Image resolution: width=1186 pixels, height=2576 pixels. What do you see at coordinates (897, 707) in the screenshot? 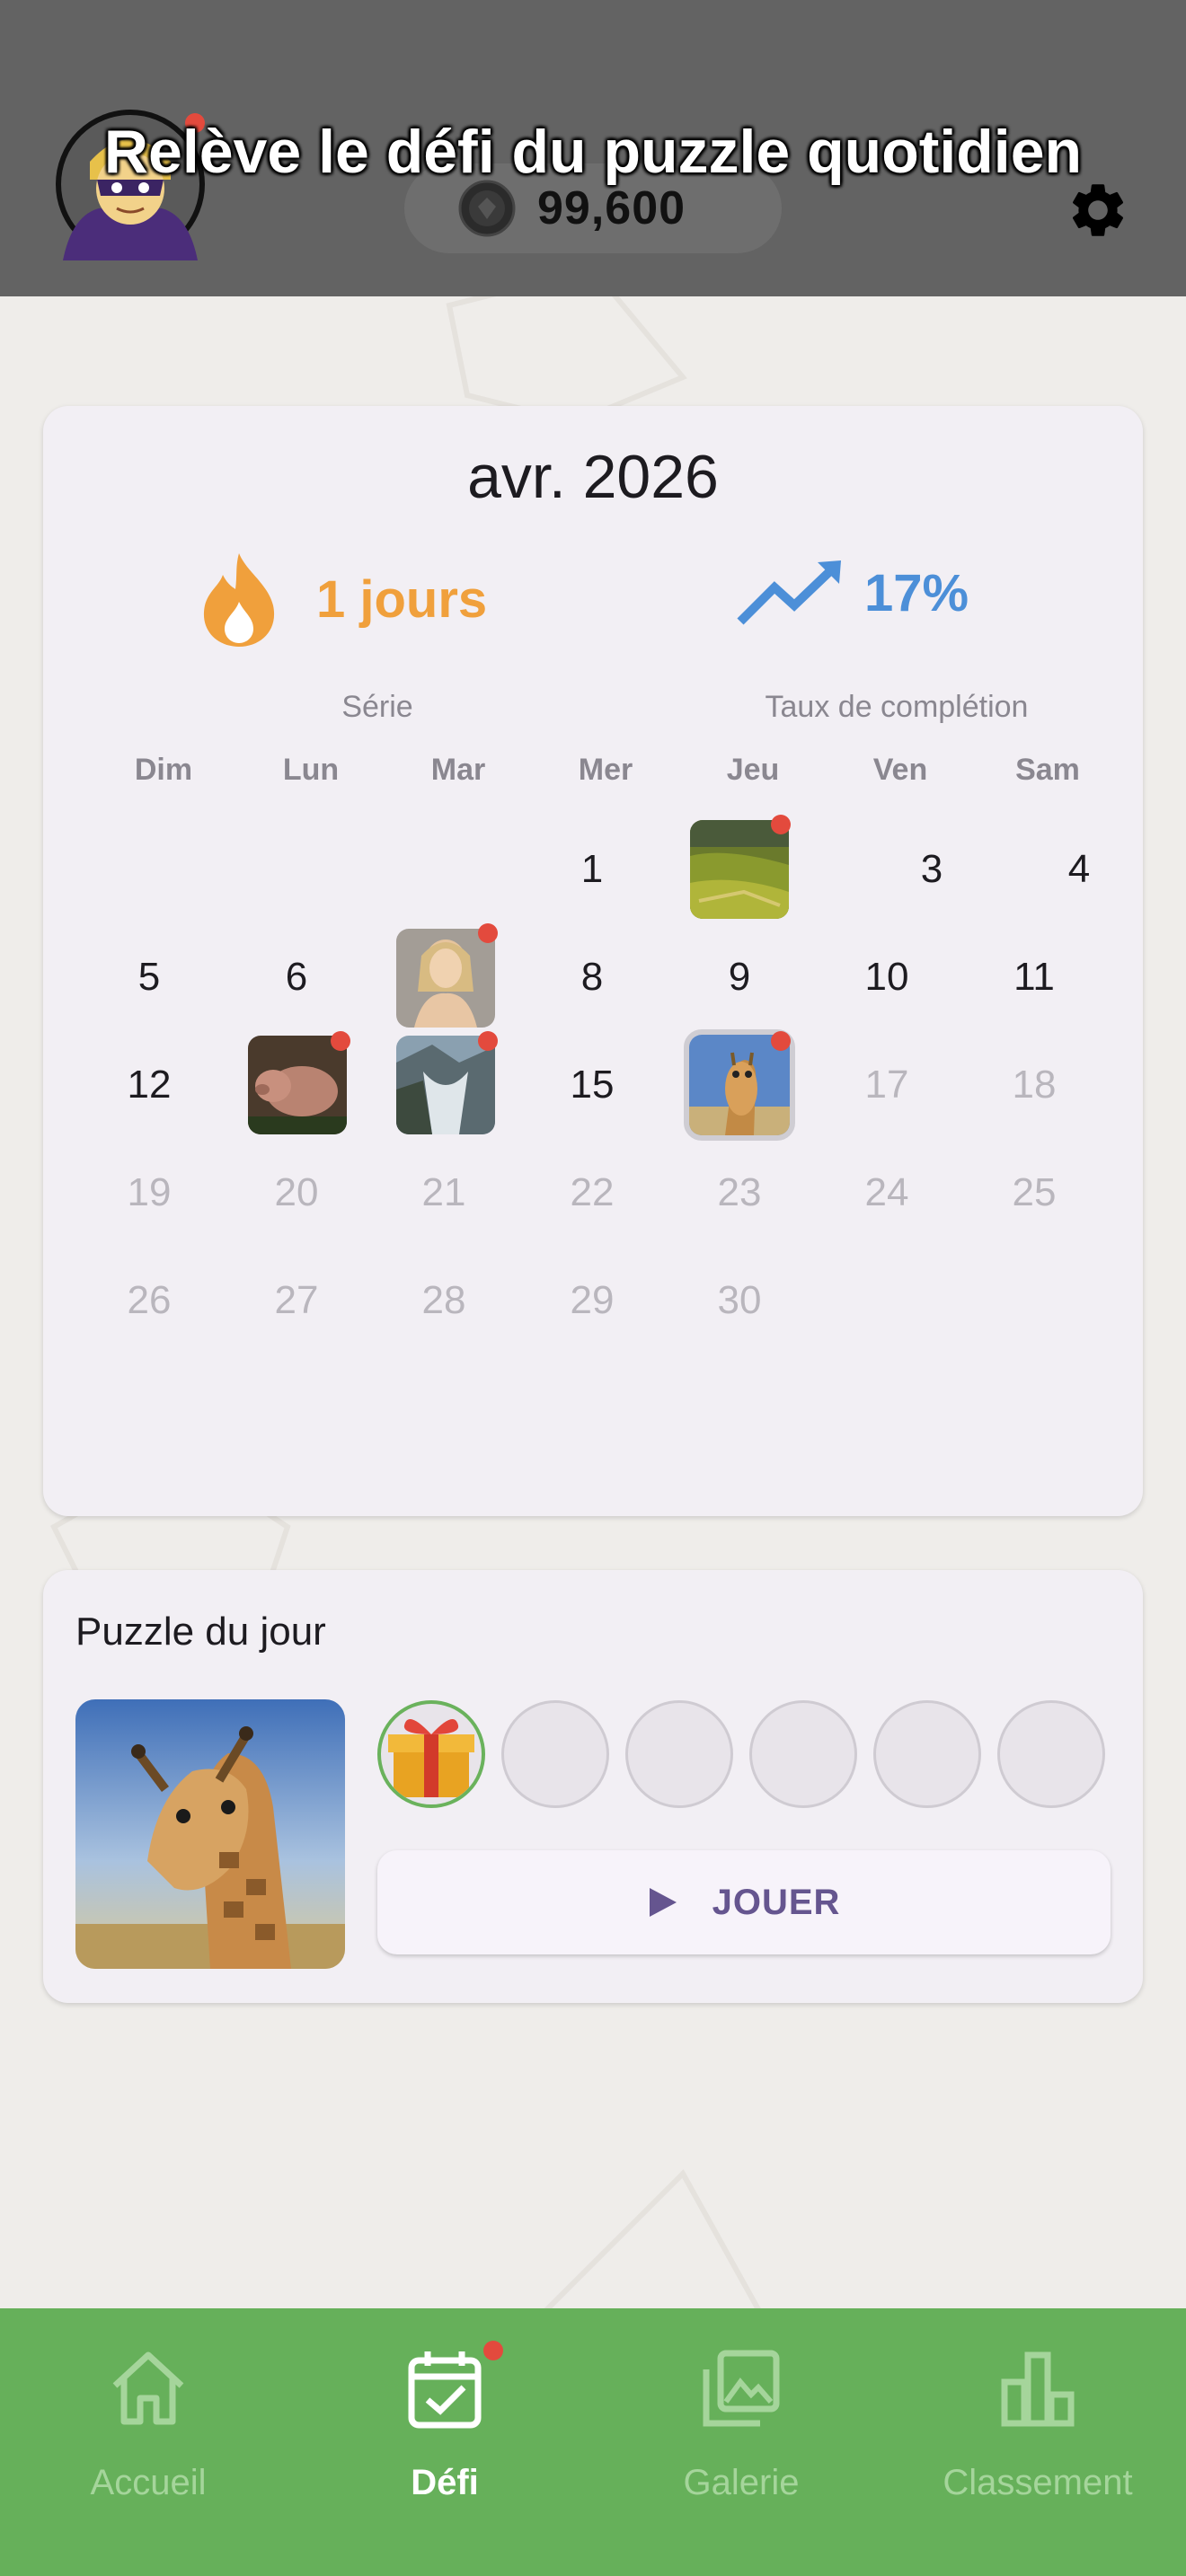
I see `completion-rate-label: Taux de complétion` at bounding box center [897, 707].